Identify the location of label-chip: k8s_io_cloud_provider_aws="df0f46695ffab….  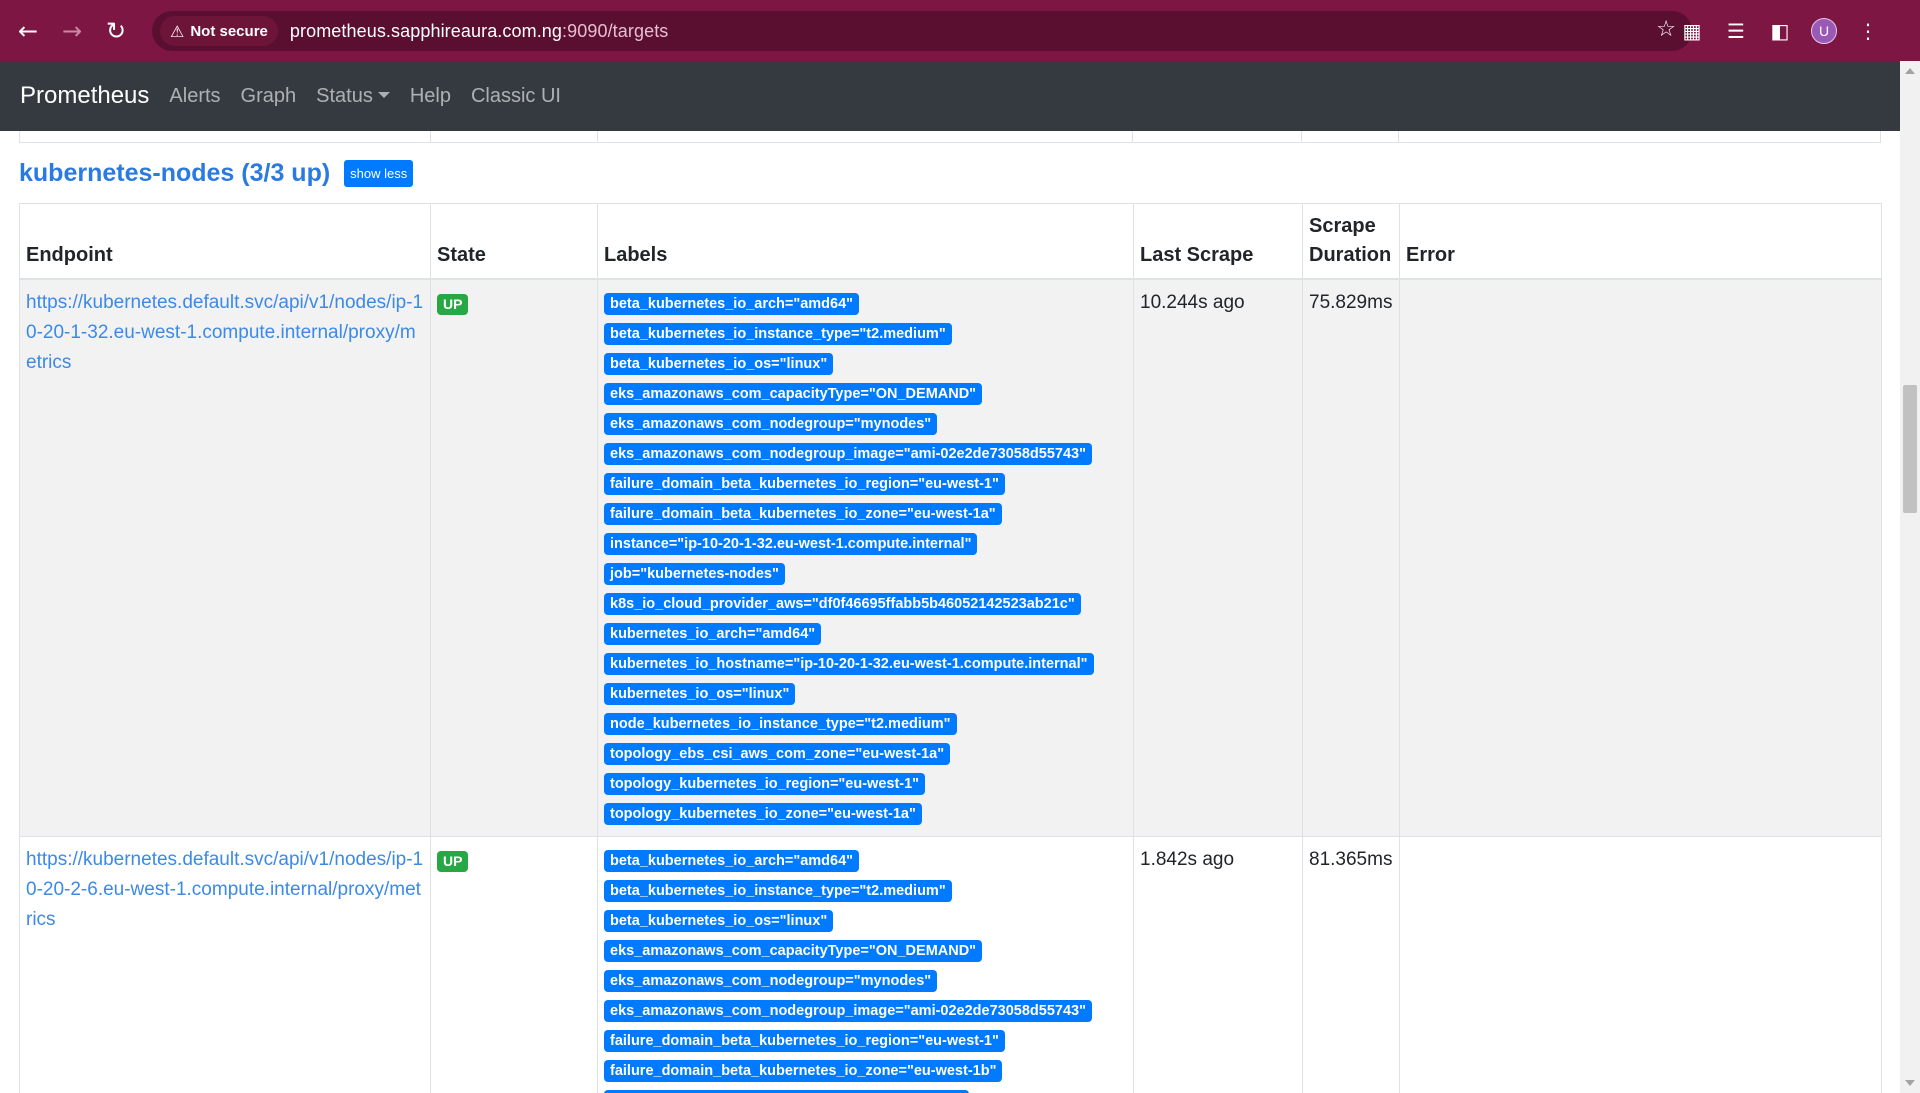
(842, 604).